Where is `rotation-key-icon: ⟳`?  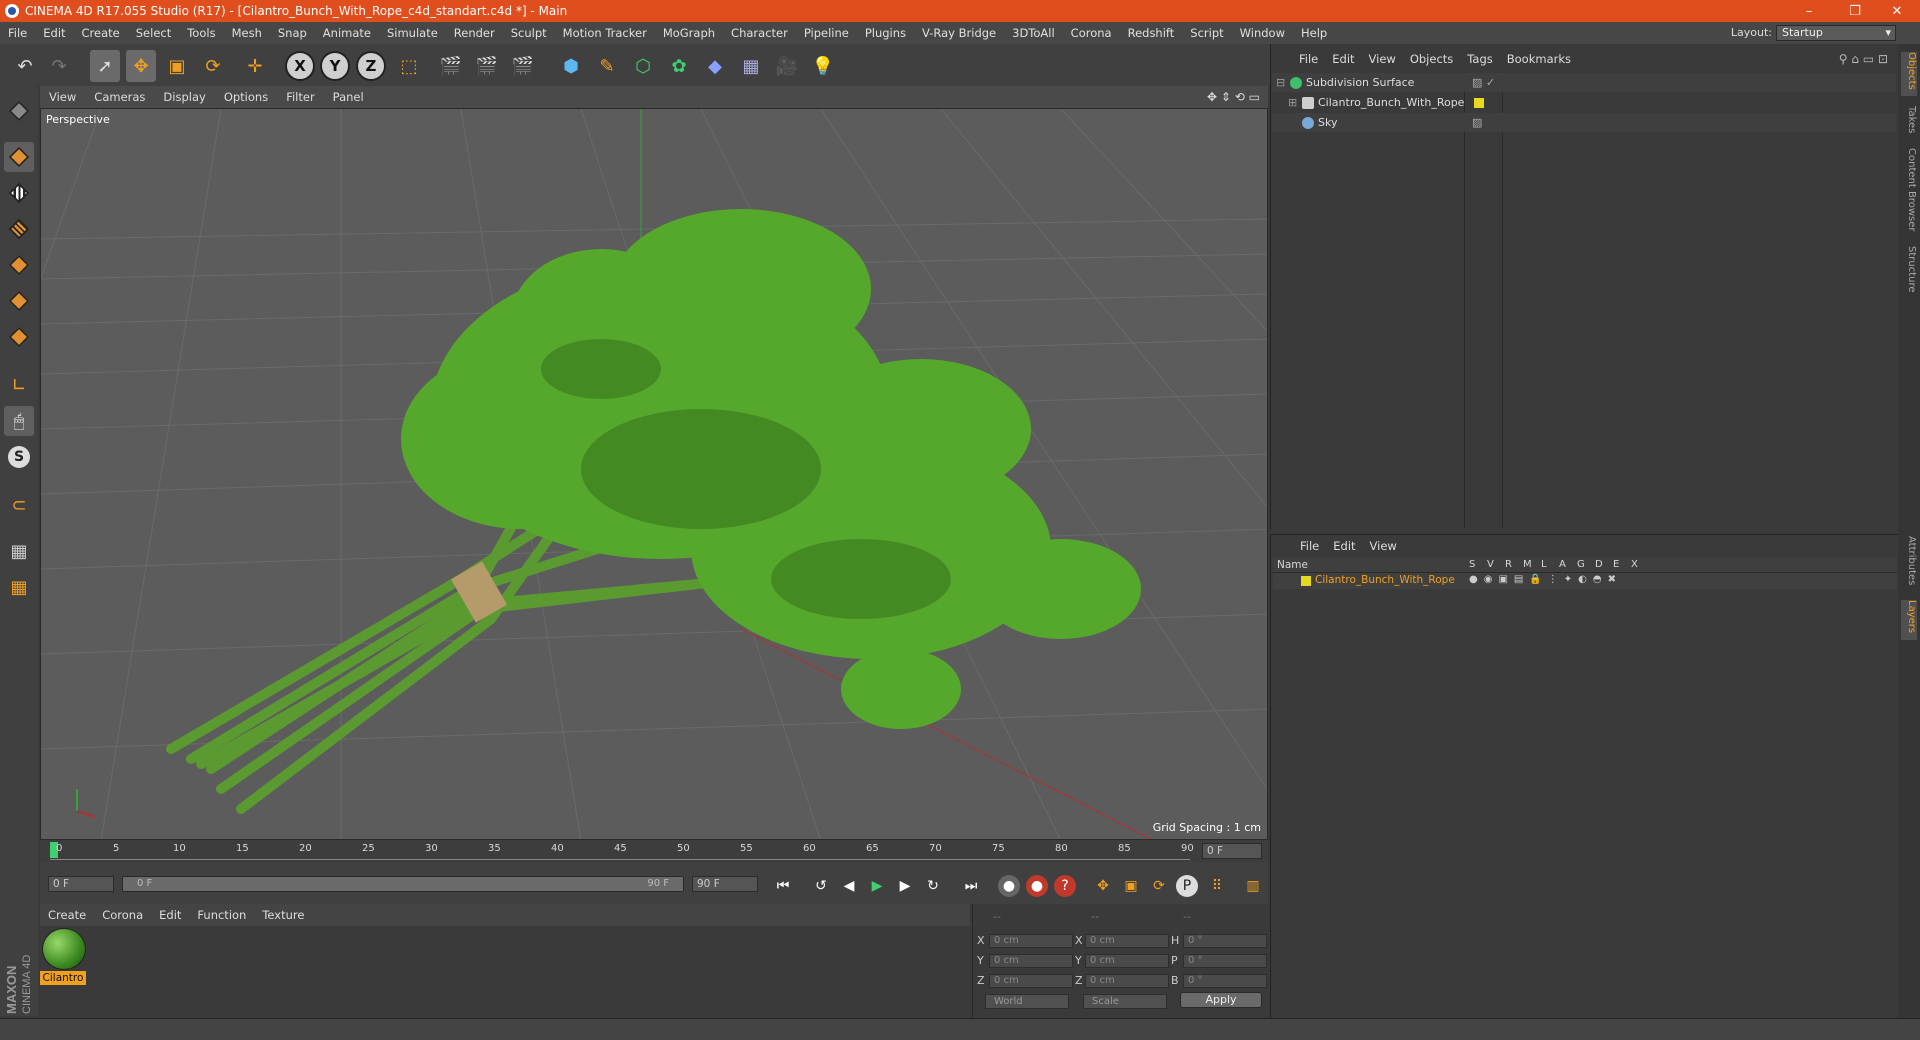 rotation-key-icon: ⟳ is located at coordinates (1159, 886).